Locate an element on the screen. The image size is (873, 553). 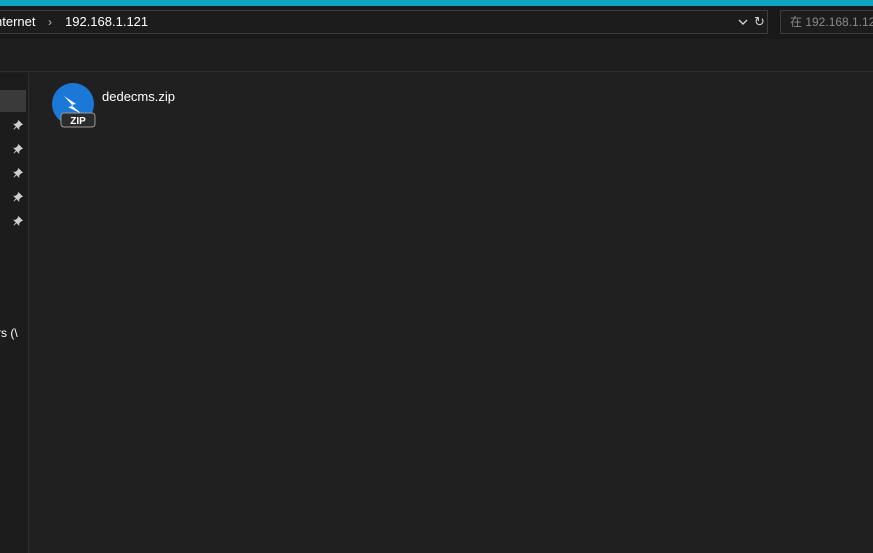
breadcrumb-host: 192.168.1.121 is located at coordinates (106, 22).